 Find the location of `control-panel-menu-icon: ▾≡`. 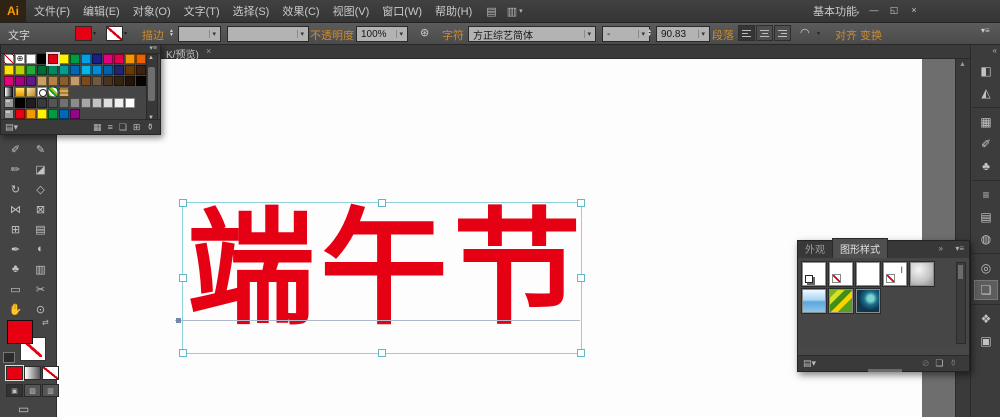

control-panel-menu-icon: ▾≡ is located at coordinates (985, 30).